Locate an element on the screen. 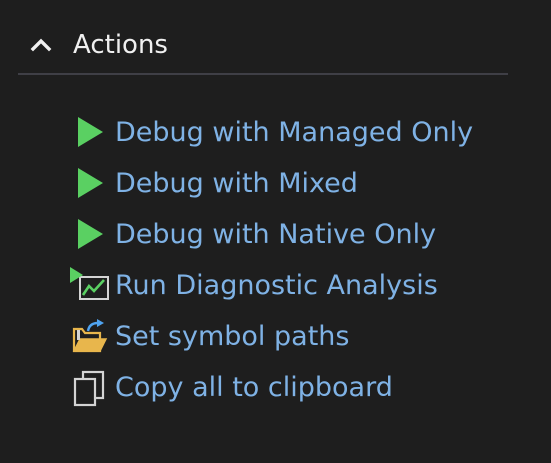  debug-managed-only-link: Debug with Managed Only is located at coordinates (271, 133).